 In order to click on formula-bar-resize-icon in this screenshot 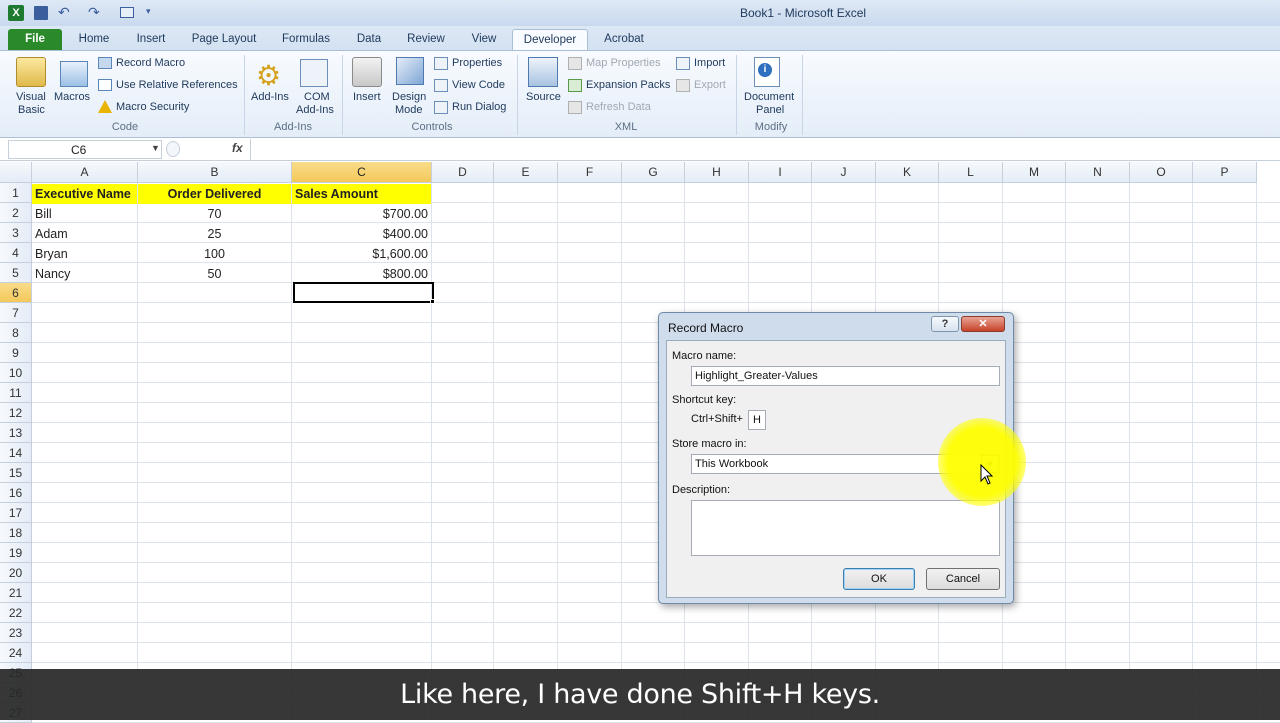, I will do `click(173, 149)`.